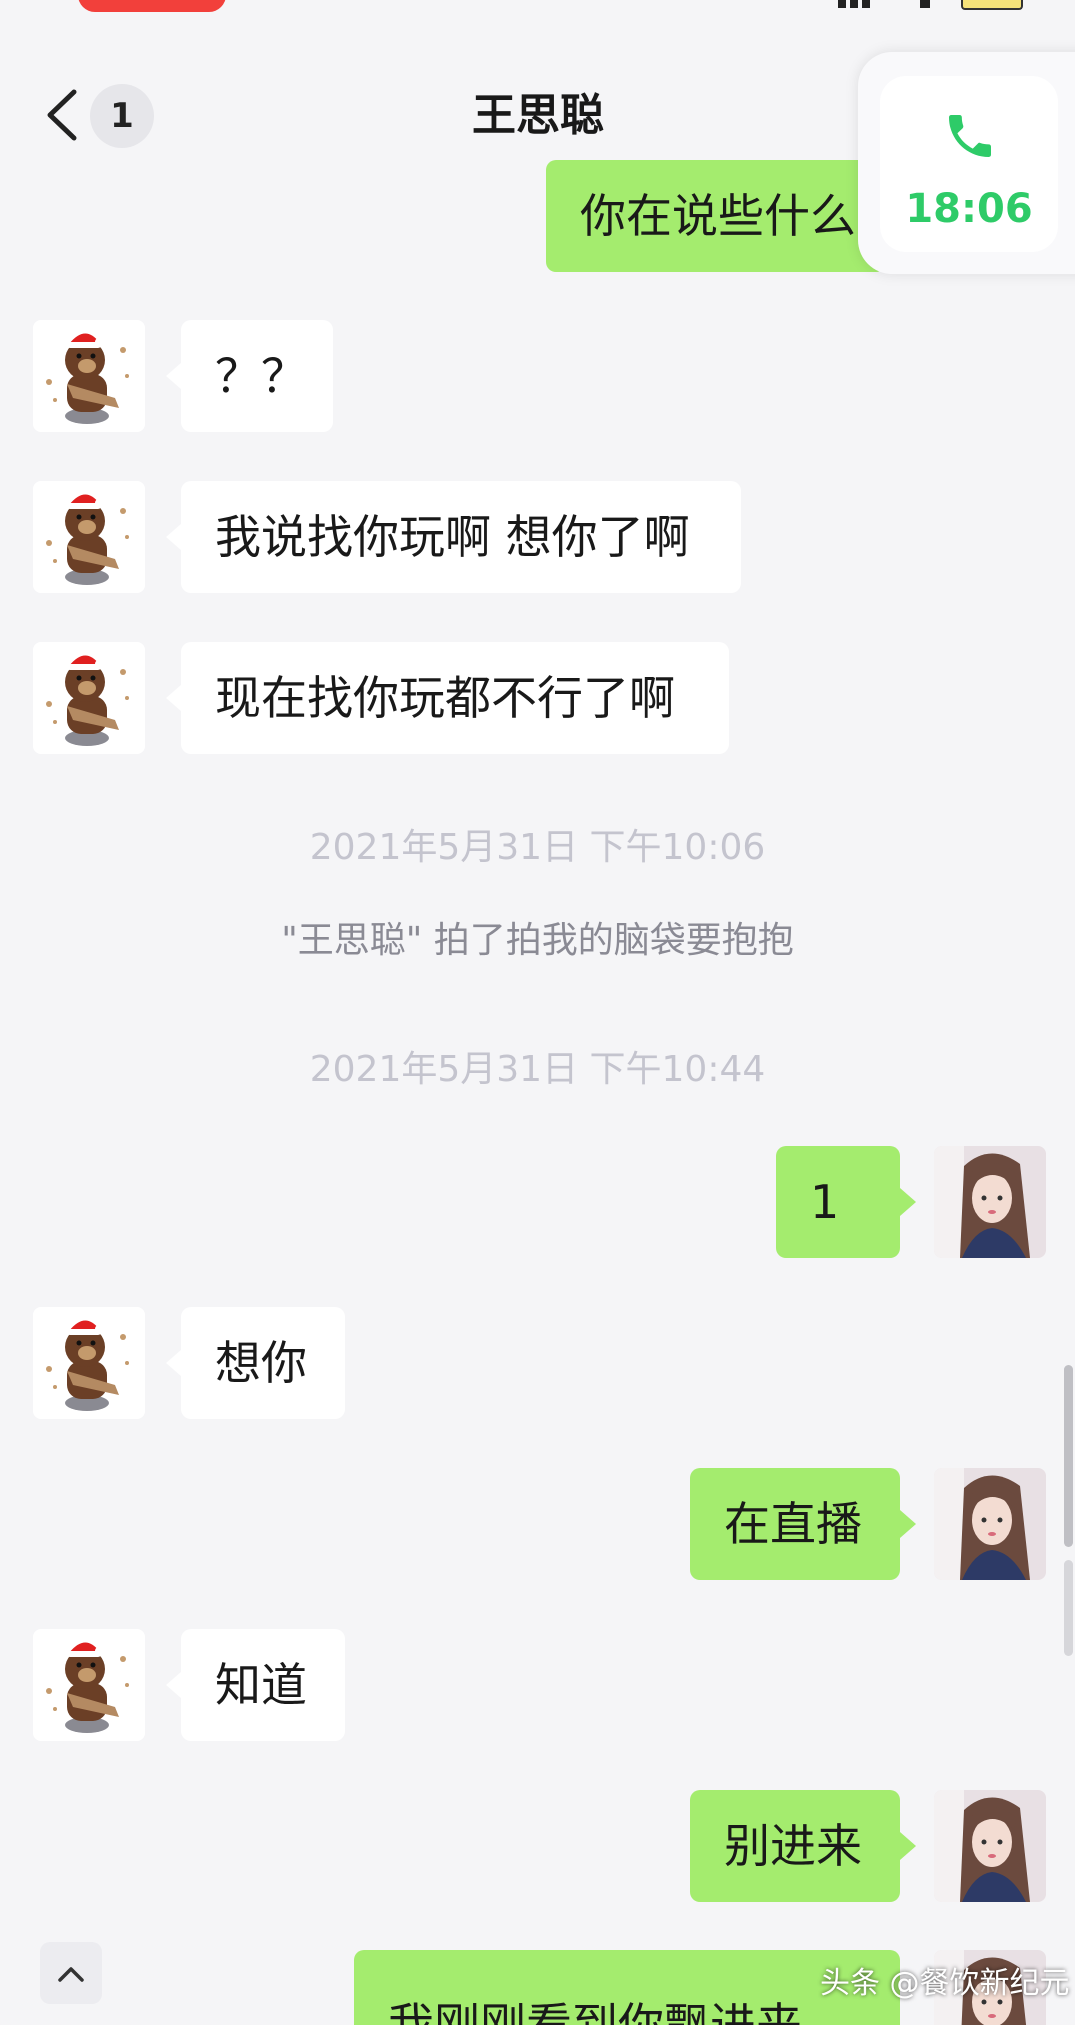 The image size is (1075, 2025). Describe the element at coordinates (970, 136) in the screenshot. I see `phone-icon` at that location.